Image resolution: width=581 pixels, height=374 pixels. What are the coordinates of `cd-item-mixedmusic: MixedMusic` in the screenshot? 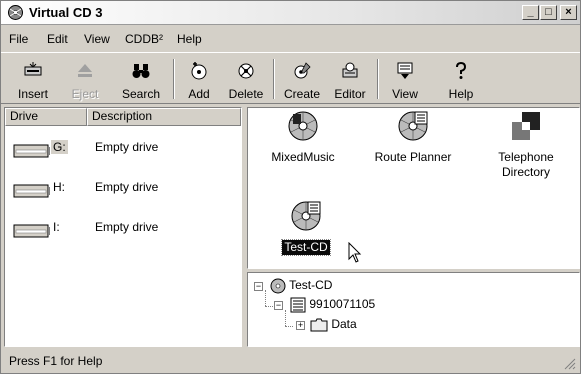 It's located at (303, 137).